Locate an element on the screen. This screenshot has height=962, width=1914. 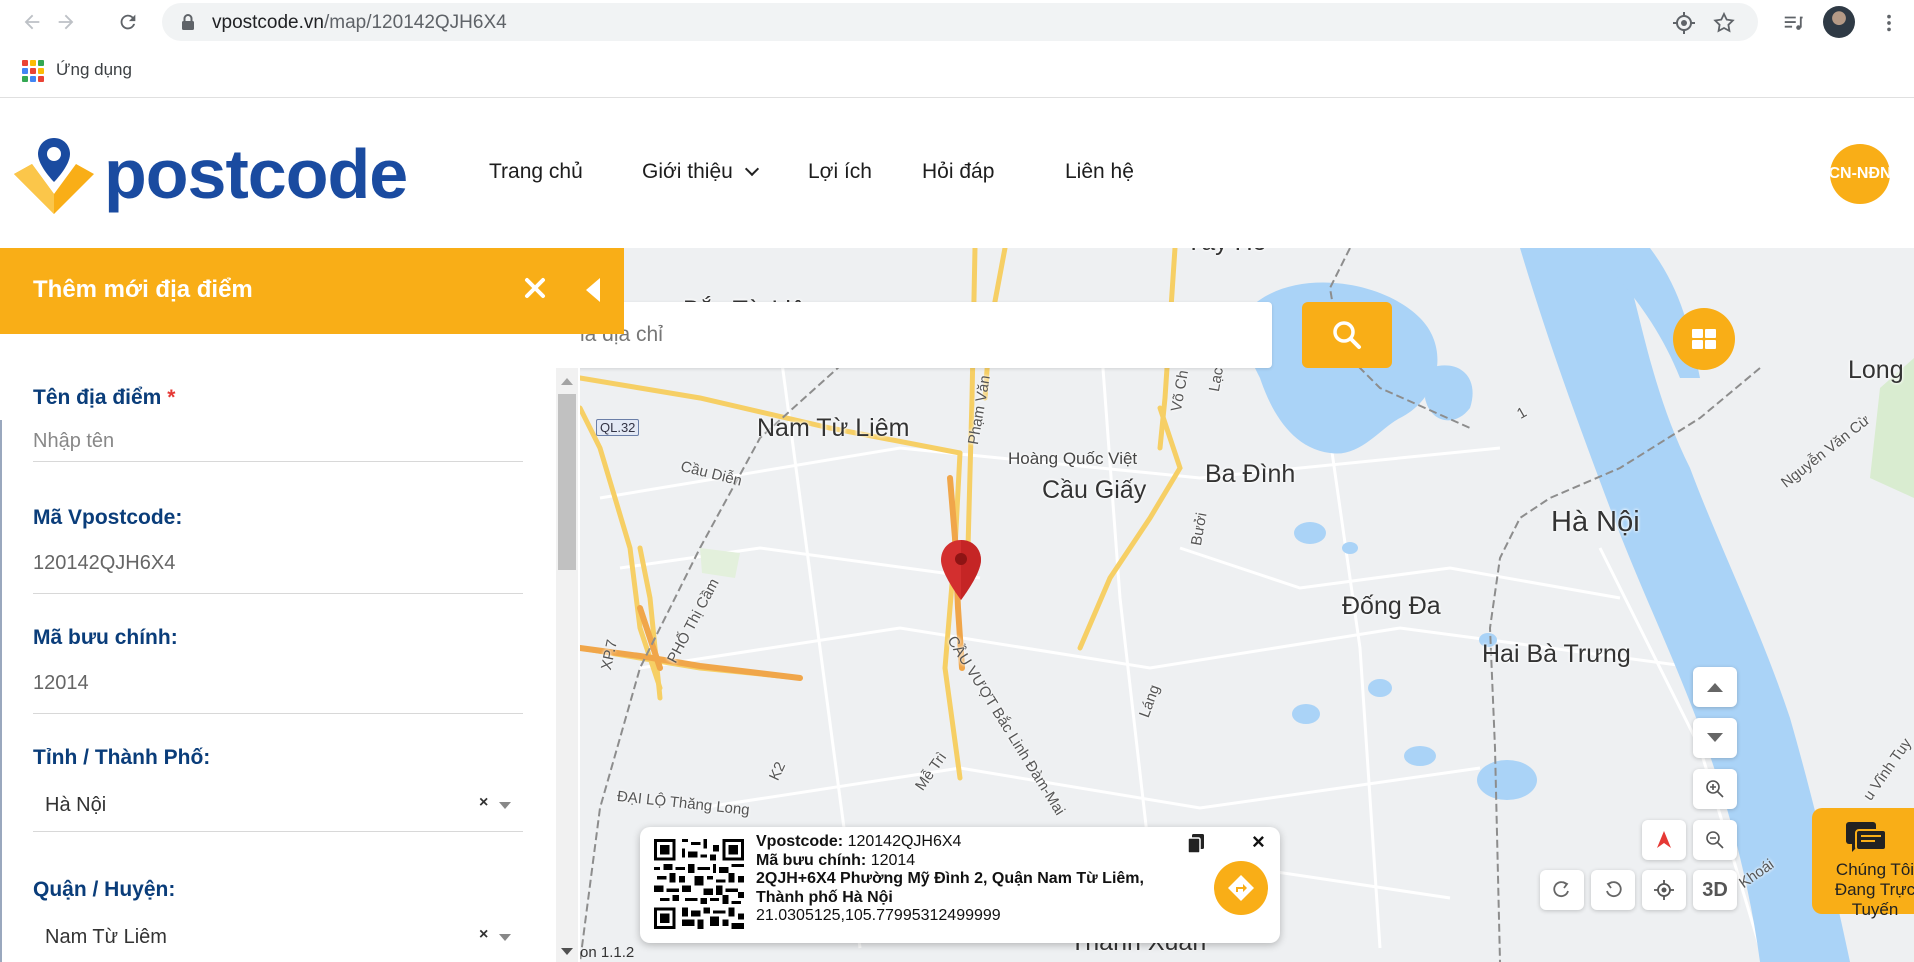
vpostcode-underline is located at coordinates (278, 593).